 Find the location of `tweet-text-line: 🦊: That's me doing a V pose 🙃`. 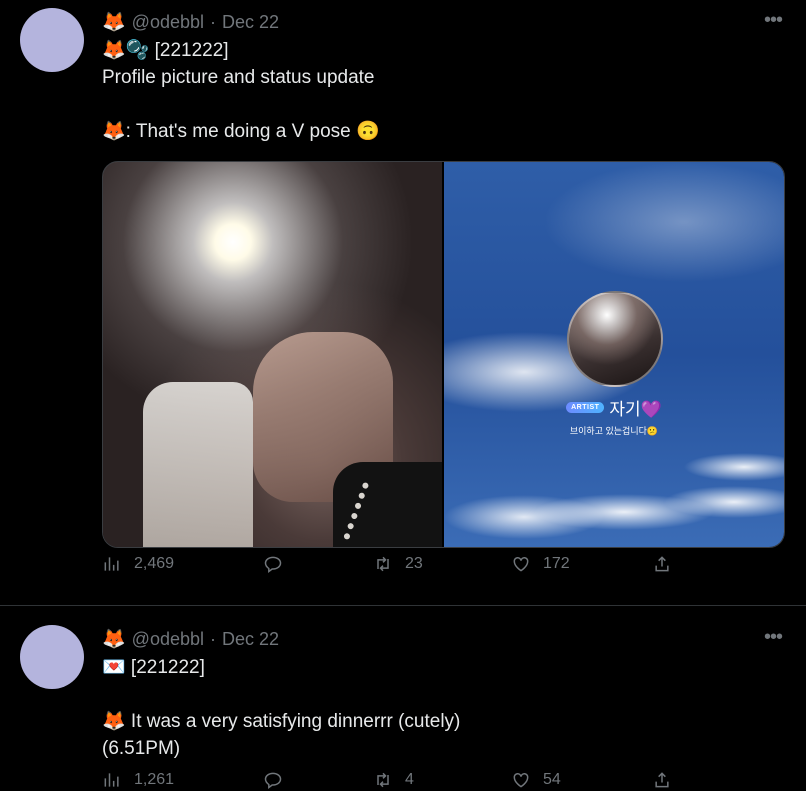

tweet-text-line: 🦊: That's me doing a V pose 🙃 is located at coordinates (241, 131).